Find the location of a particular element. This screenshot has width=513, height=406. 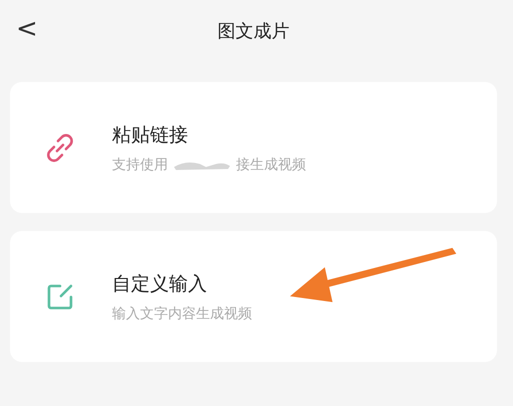

page-title: 图文成片 is located at coordinates (254, 31).